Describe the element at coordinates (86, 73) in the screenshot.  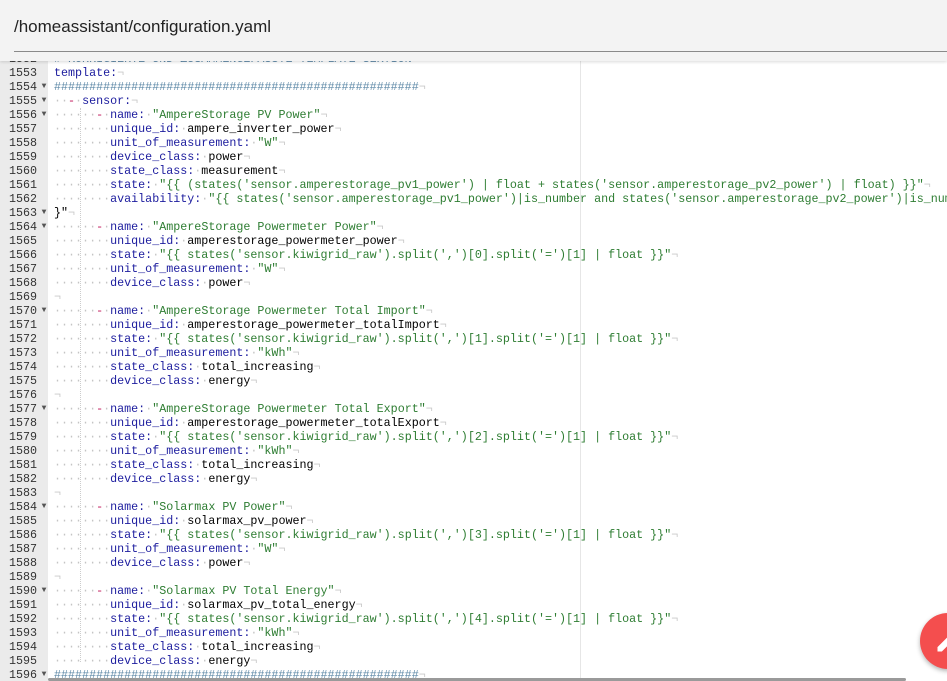
I see `yaml-key: template:` at that location.